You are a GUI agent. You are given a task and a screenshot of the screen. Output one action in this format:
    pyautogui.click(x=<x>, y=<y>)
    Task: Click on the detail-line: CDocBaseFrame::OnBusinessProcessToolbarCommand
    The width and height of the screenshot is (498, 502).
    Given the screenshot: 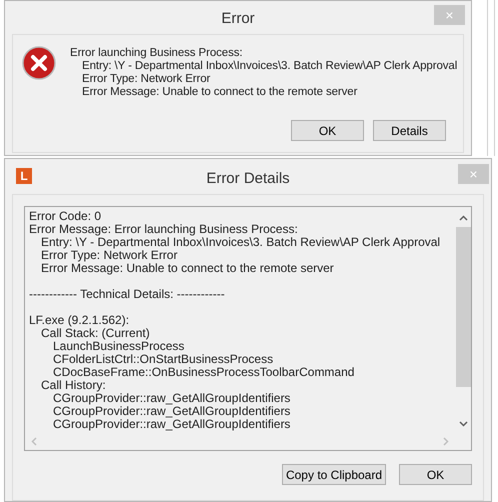 What is the action you would take?
    pyautogui.click(x=203, y=372)
    